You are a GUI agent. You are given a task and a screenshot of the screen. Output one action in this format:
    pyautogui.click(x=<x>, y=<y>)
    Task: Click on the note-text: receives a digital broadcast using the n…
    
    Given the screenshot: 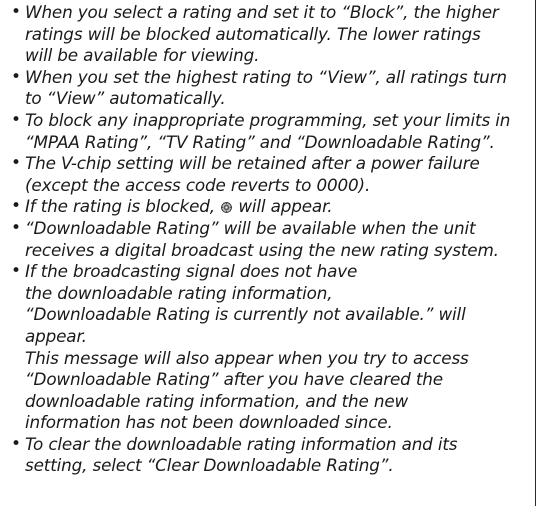 What is the action you would take?
    pyautogui.click(x=262, y=249)
    